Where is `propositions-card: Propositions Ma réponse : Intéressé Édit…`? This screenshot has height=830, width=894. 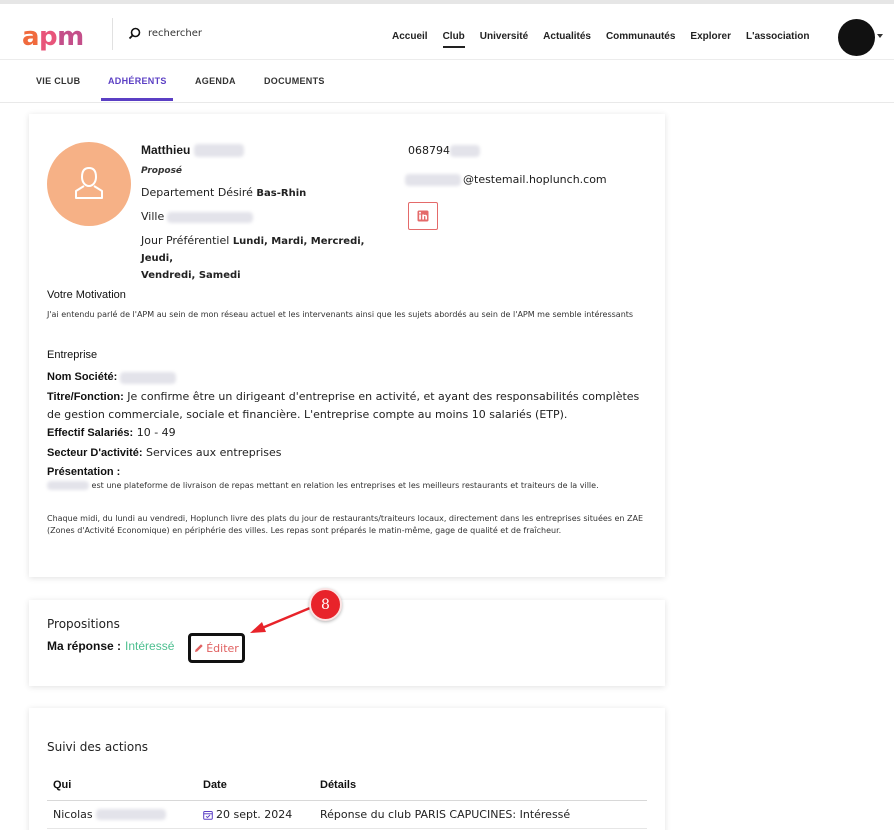
propositions-card: Propositions Ma réponse : Intéressé Édit… is located at coordinates (347, 643).